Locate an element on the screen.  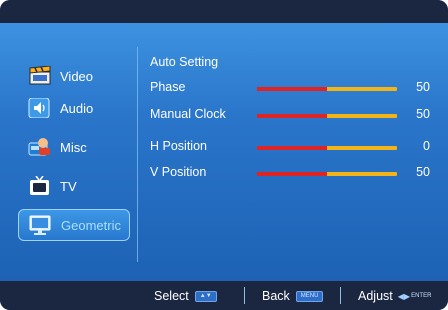
back-hint: Back MENU is located at coordinates (293, 296).